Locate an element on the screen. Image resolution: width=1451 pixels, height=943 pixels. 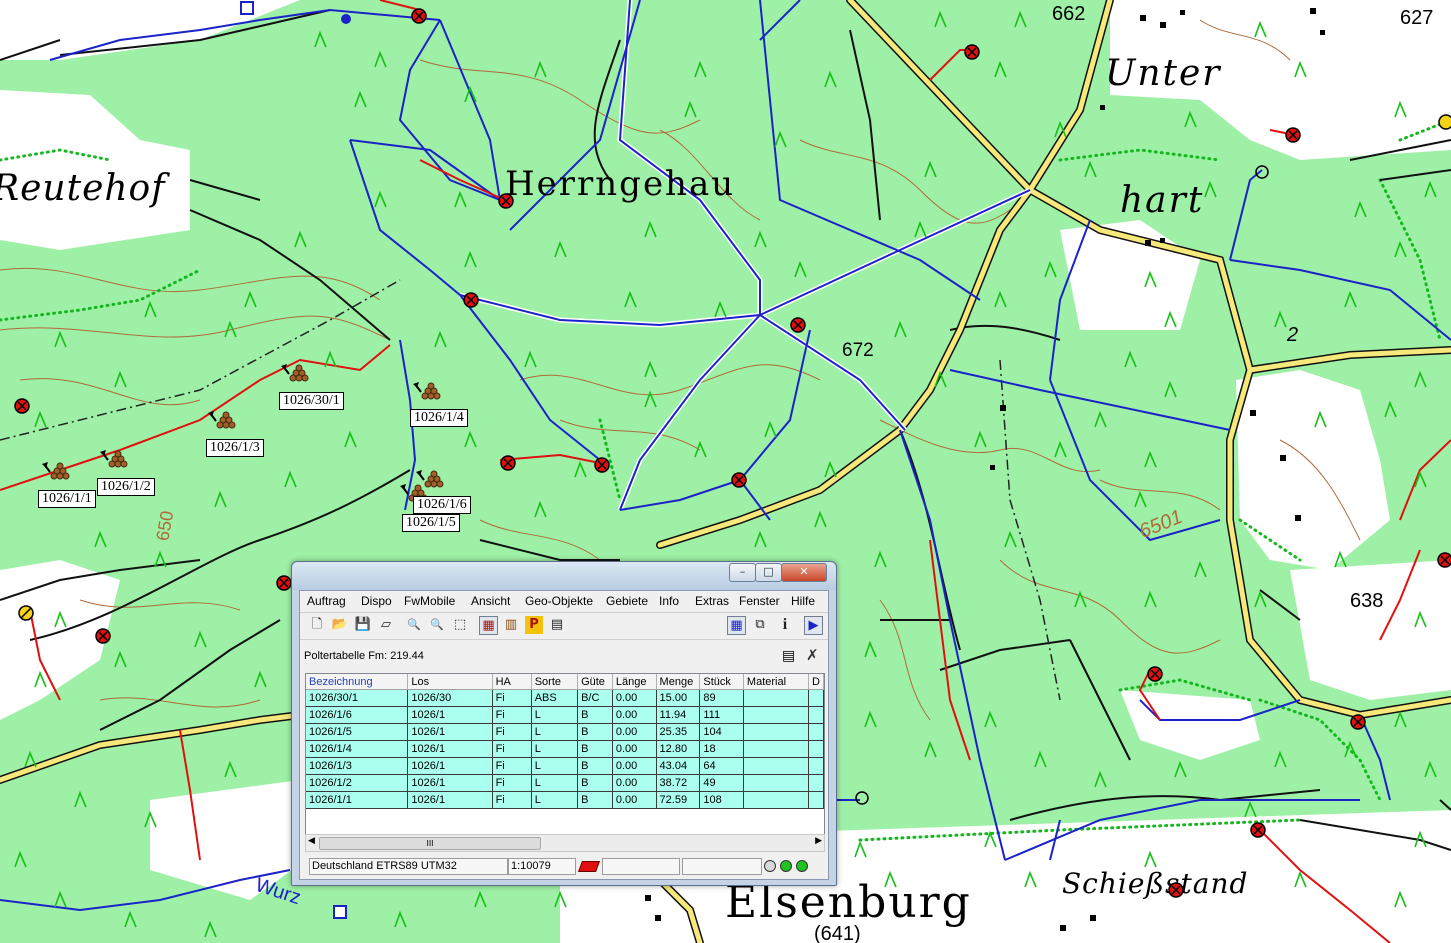
menu-fwmobile: FwMobile is located at coordinates (429, 601).